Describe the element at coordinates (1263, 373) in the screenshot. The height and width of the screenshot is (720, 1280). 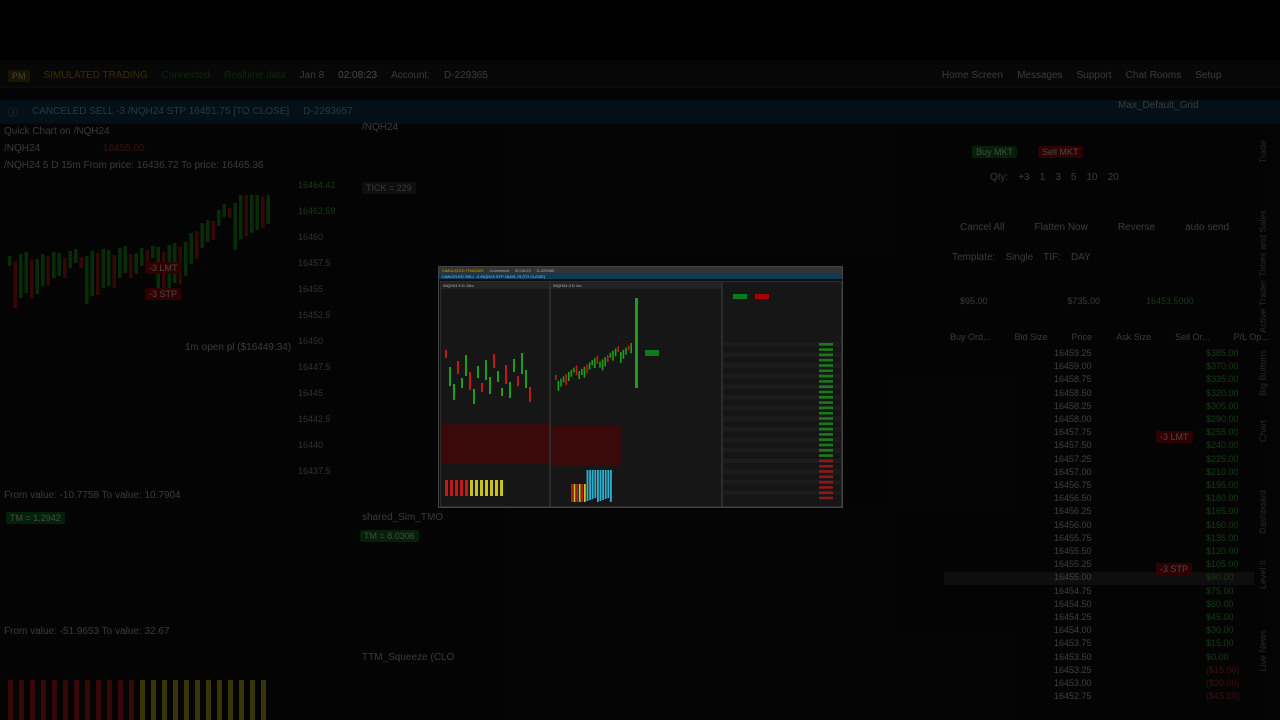
I see `side-tab: Big Buttons` at that location.